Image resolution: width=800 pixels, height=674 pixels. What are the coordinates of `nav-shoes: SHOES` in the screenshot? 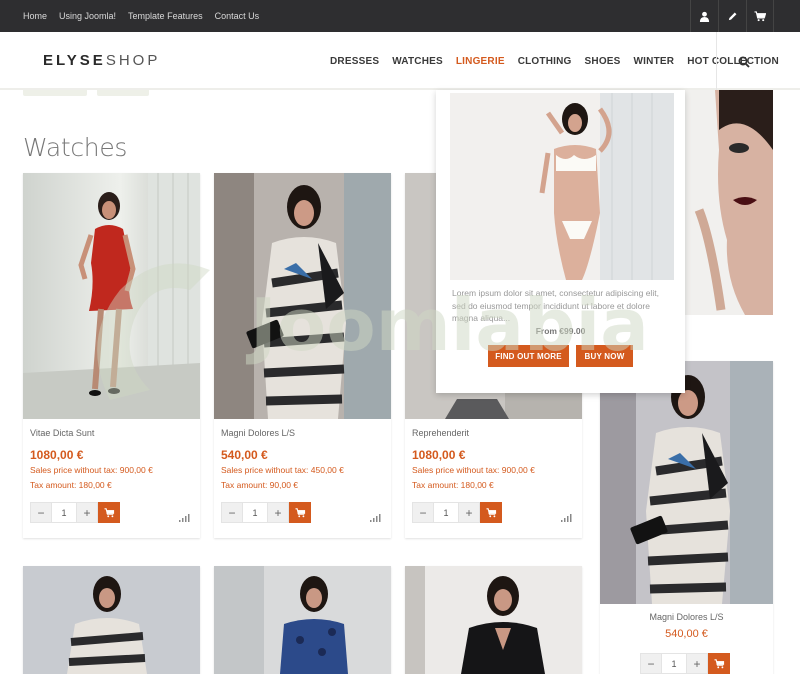 It's located at (603, 61).